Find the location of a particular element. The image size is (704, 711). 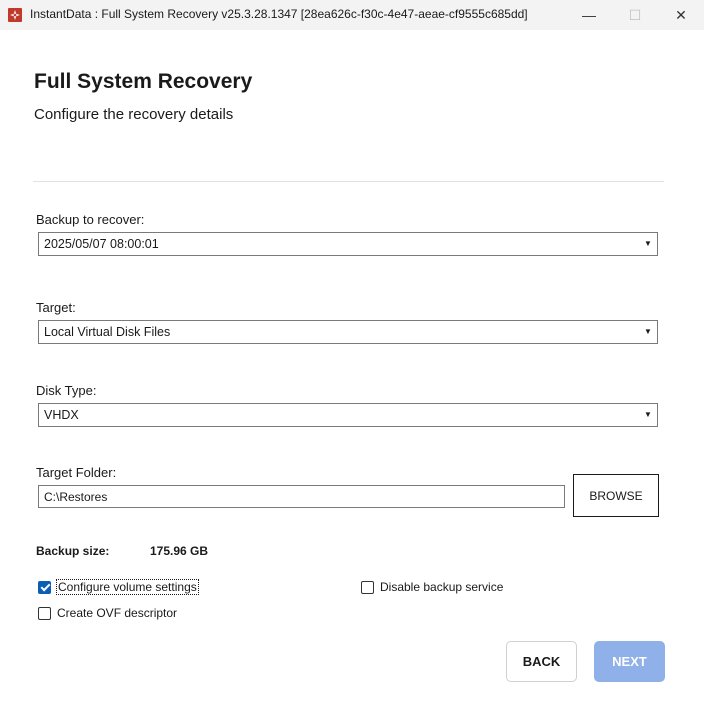

next-button: NEXT is located at coordinates (629, 661).